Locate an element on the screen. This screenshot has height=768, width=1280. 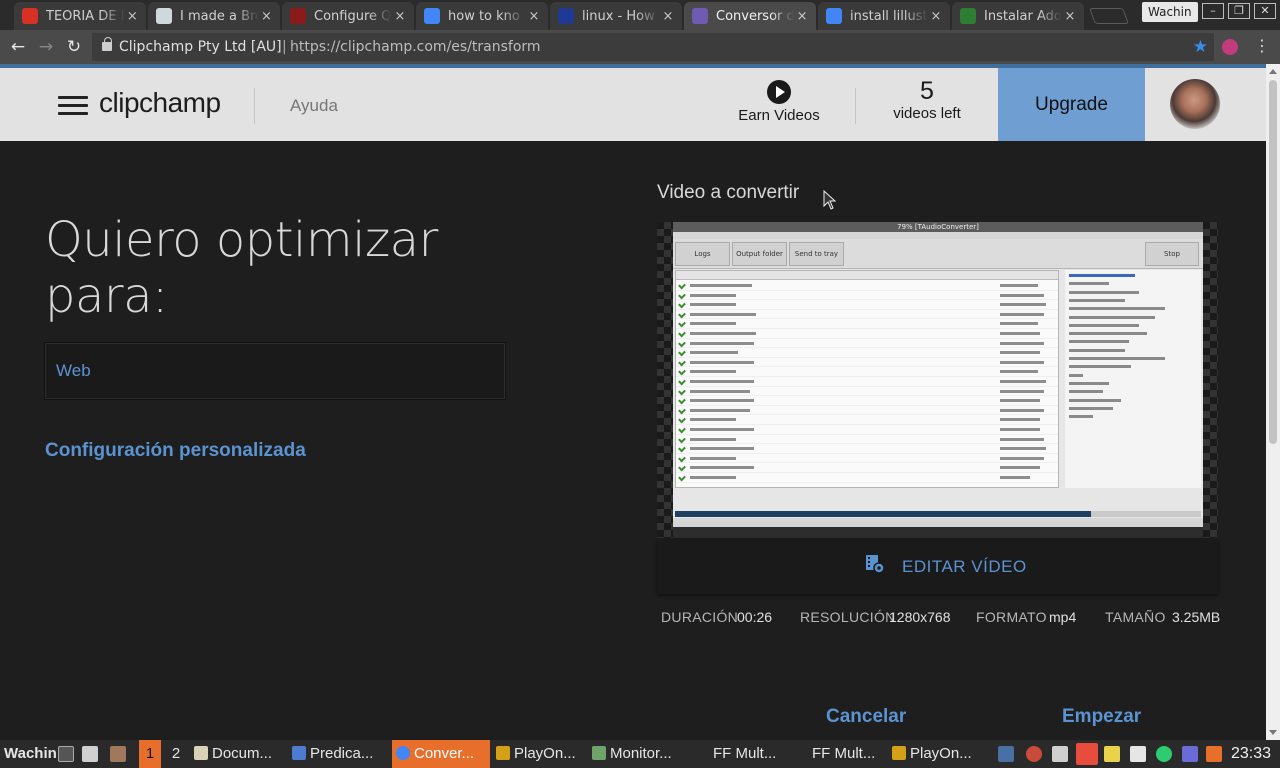
scrollbar-thumb is located at coordinates (1273, 262).